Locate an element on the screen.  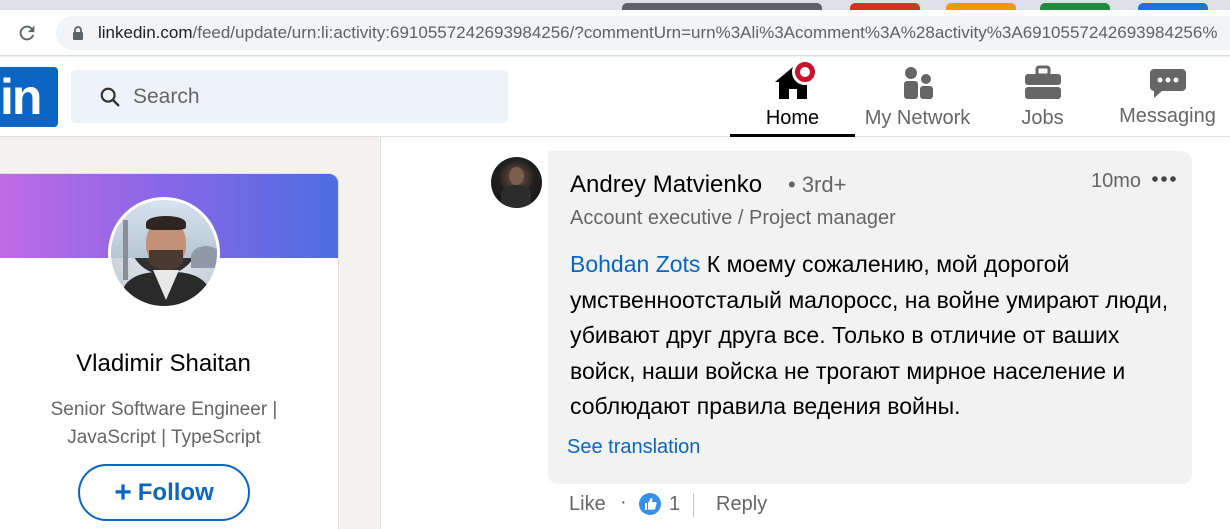
search-box is located at coordinates (289, 96).